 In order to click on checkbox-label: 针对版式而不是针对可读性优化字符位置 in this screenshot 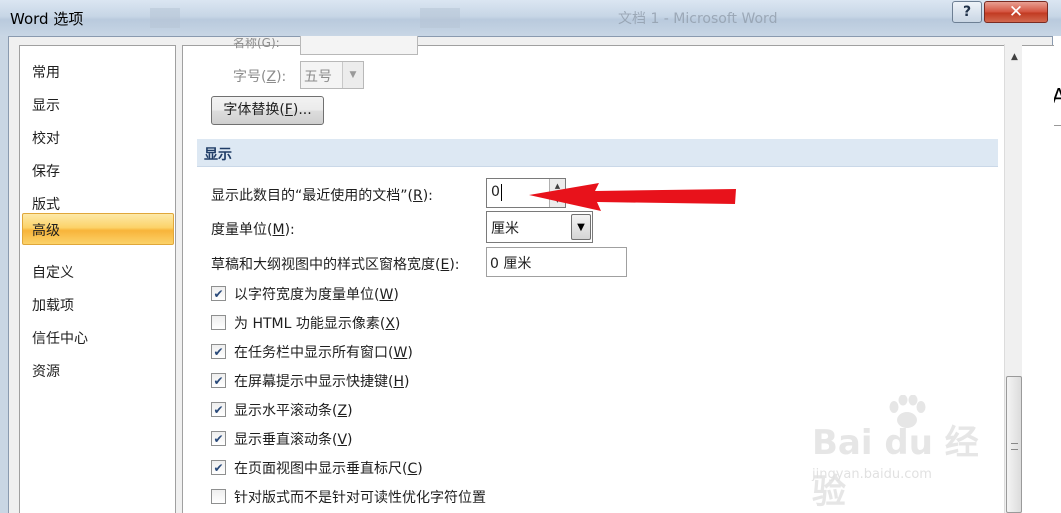, I will do `click(360, 498)`.